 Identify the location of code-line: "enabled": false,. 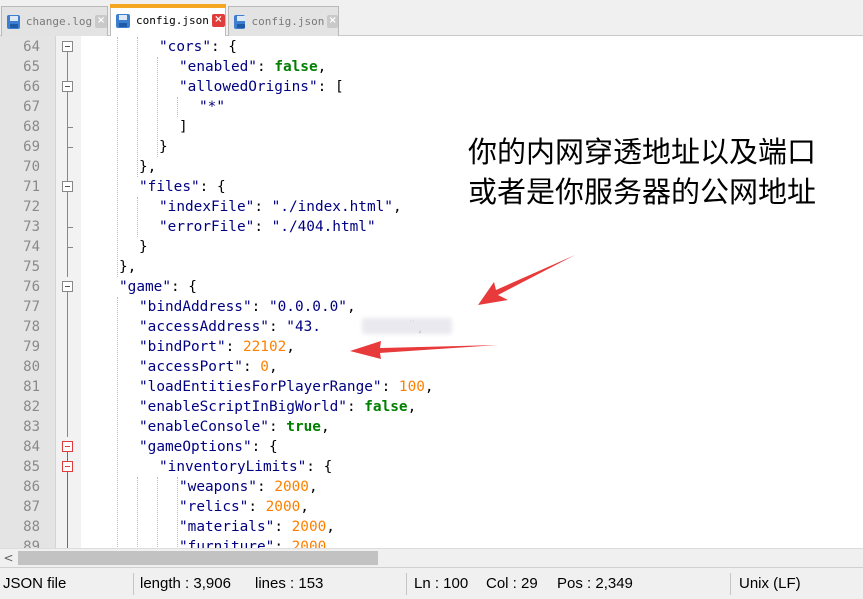
(253, 67).